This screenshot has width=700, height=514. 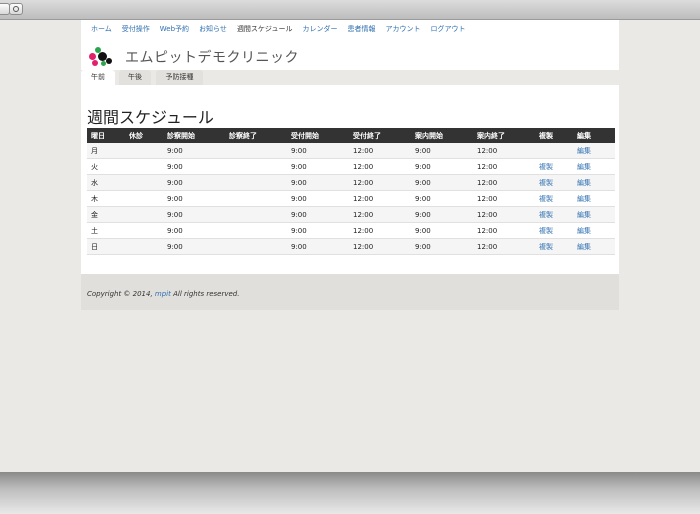 What do you see at coordinates (256, 135) in the screenshot?
I see `column-header: 診察終了` at bounding box center [256, 135].